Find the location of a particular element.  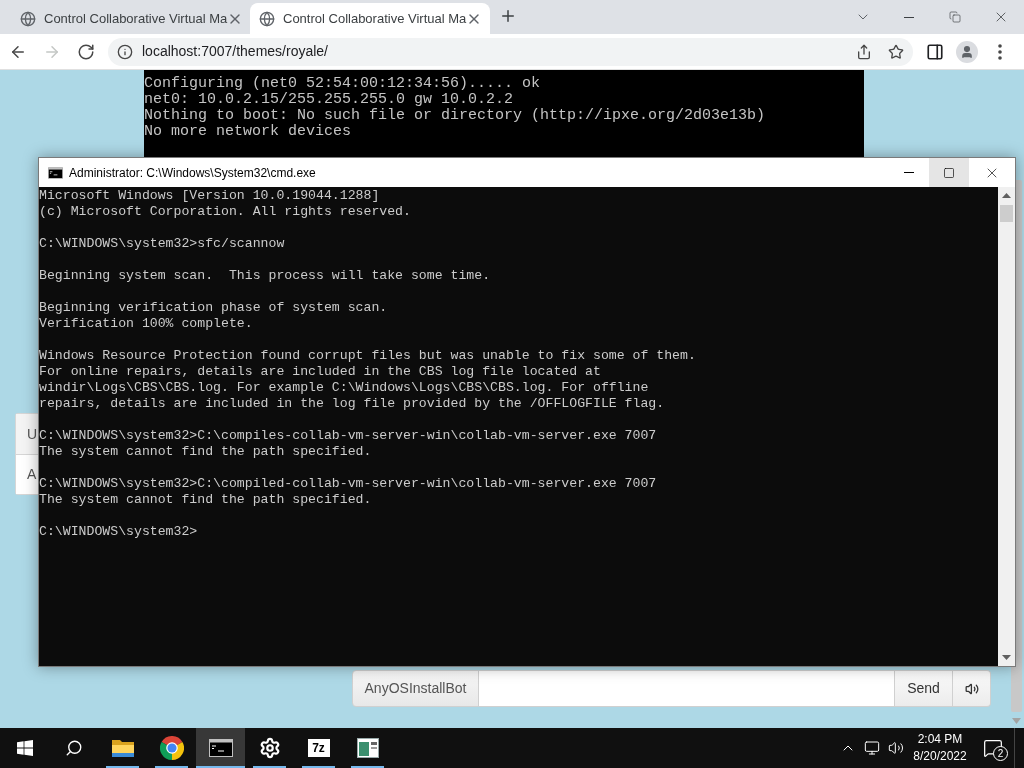

clock-date: 8/20/2022 is located at coordinates (940, 756).